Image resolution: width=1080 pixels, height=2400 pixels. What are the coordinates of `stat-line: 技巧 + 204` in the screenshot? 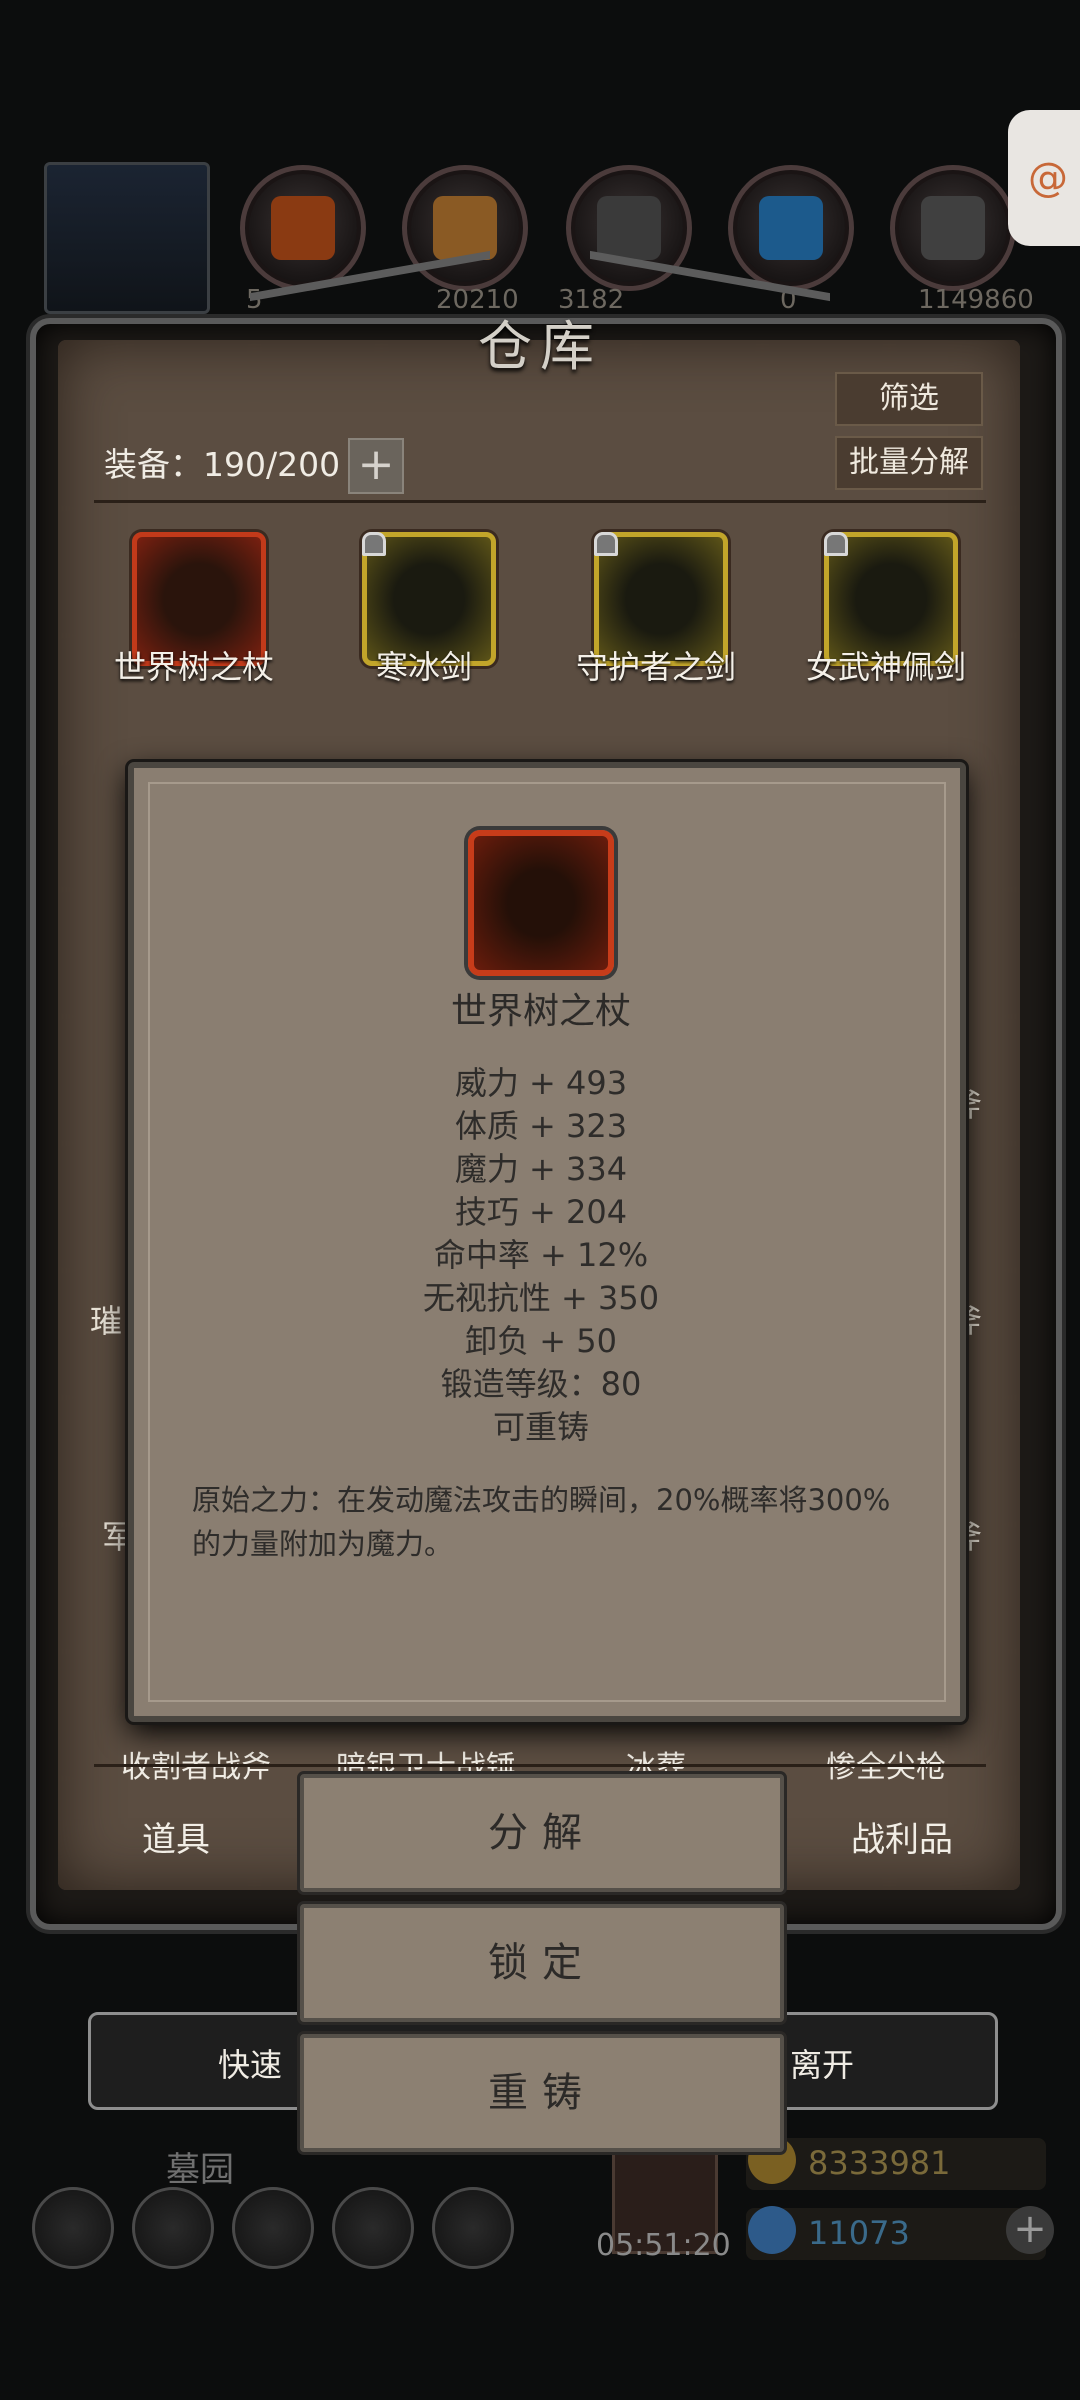 It's located at (541, 1212).